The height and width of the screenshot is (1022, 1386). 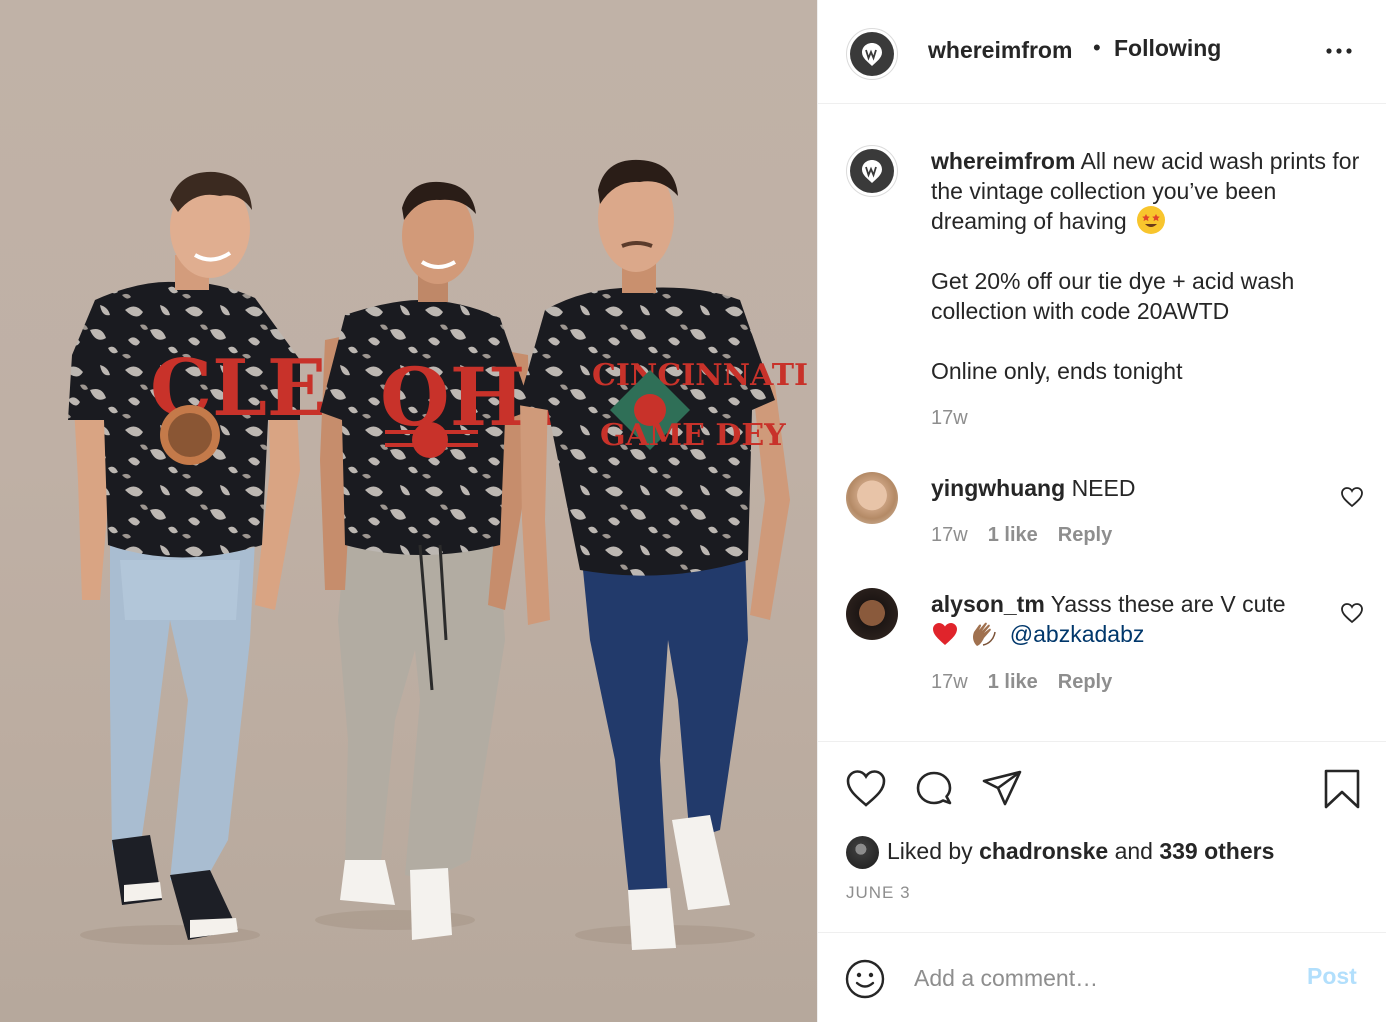 I want to click on author-avatar, so click(x=872, y=54).